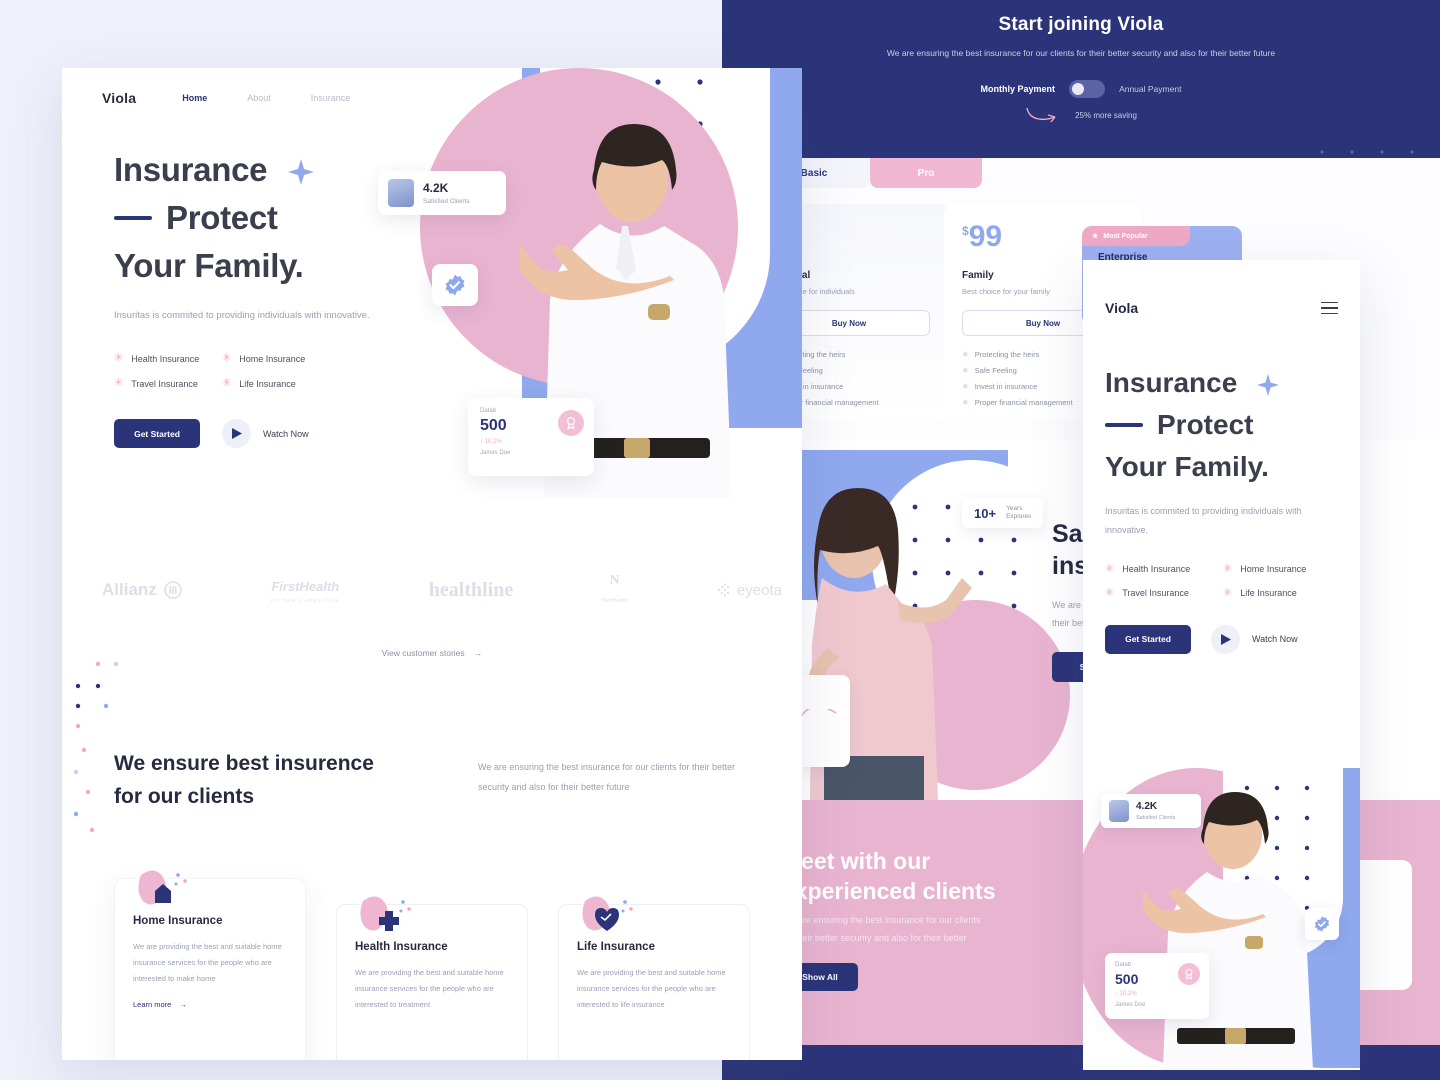  I want to click on feature-item: ✳ Life Insurance, so click(259, 383).